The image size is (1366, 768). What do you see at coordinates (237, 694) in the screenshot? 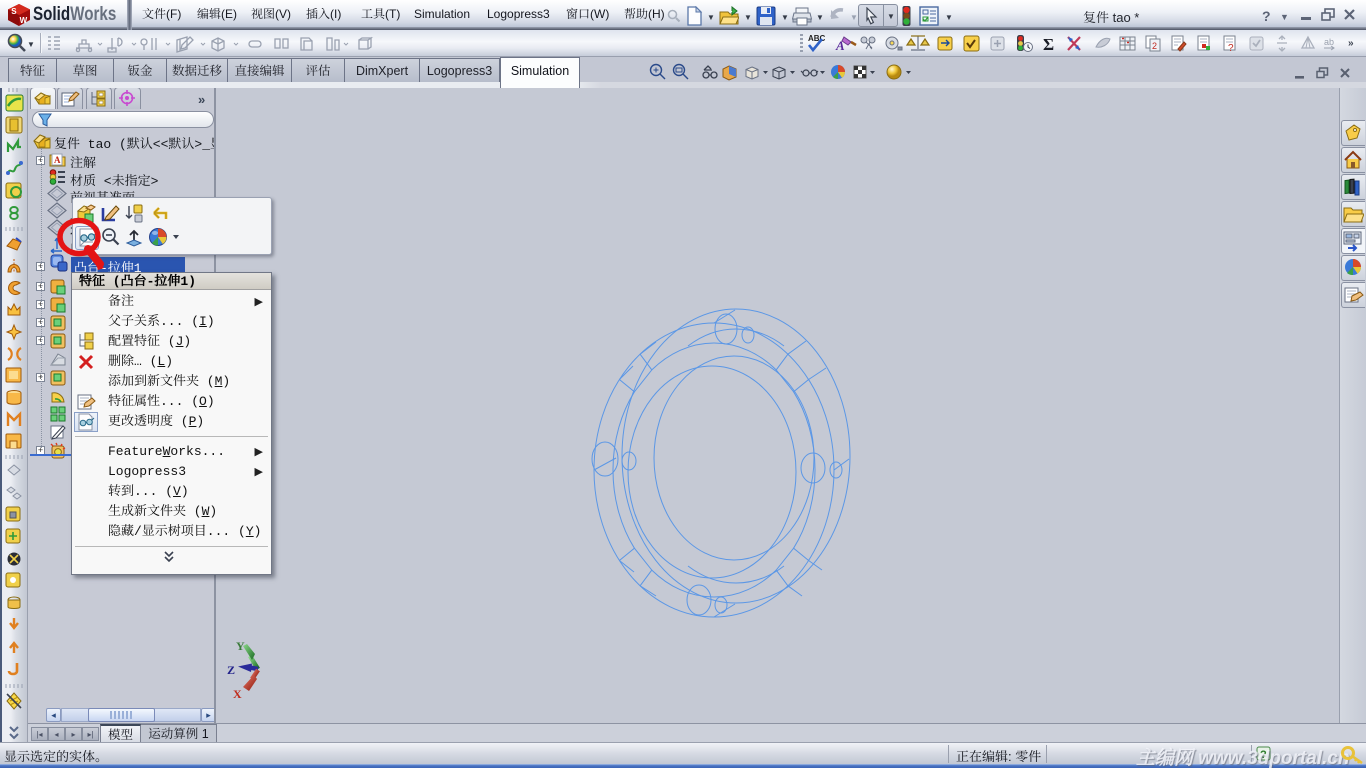
I see `svg-text: X` at bounding box center [237, 694].